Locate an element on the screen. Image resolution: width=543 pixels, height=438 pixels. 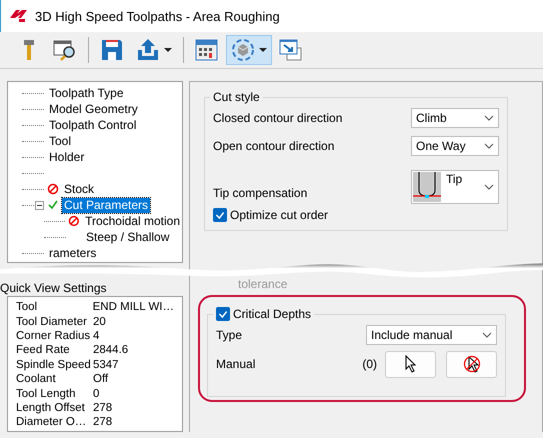
table-cell-text: Coolant is located at coordinates (36, 379).